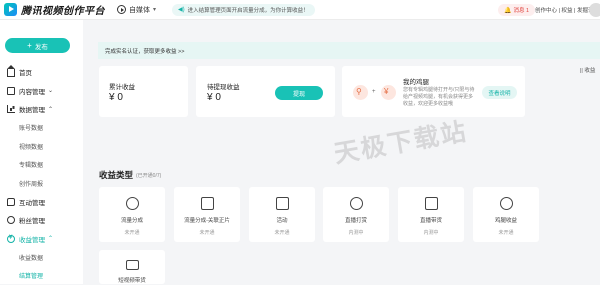 The height and width of the screenshot is (285, 600). Describe the element at coordinates (207, 220) in the screenshot. I see `income-type-name: 流量分成-关联正片` at that location.